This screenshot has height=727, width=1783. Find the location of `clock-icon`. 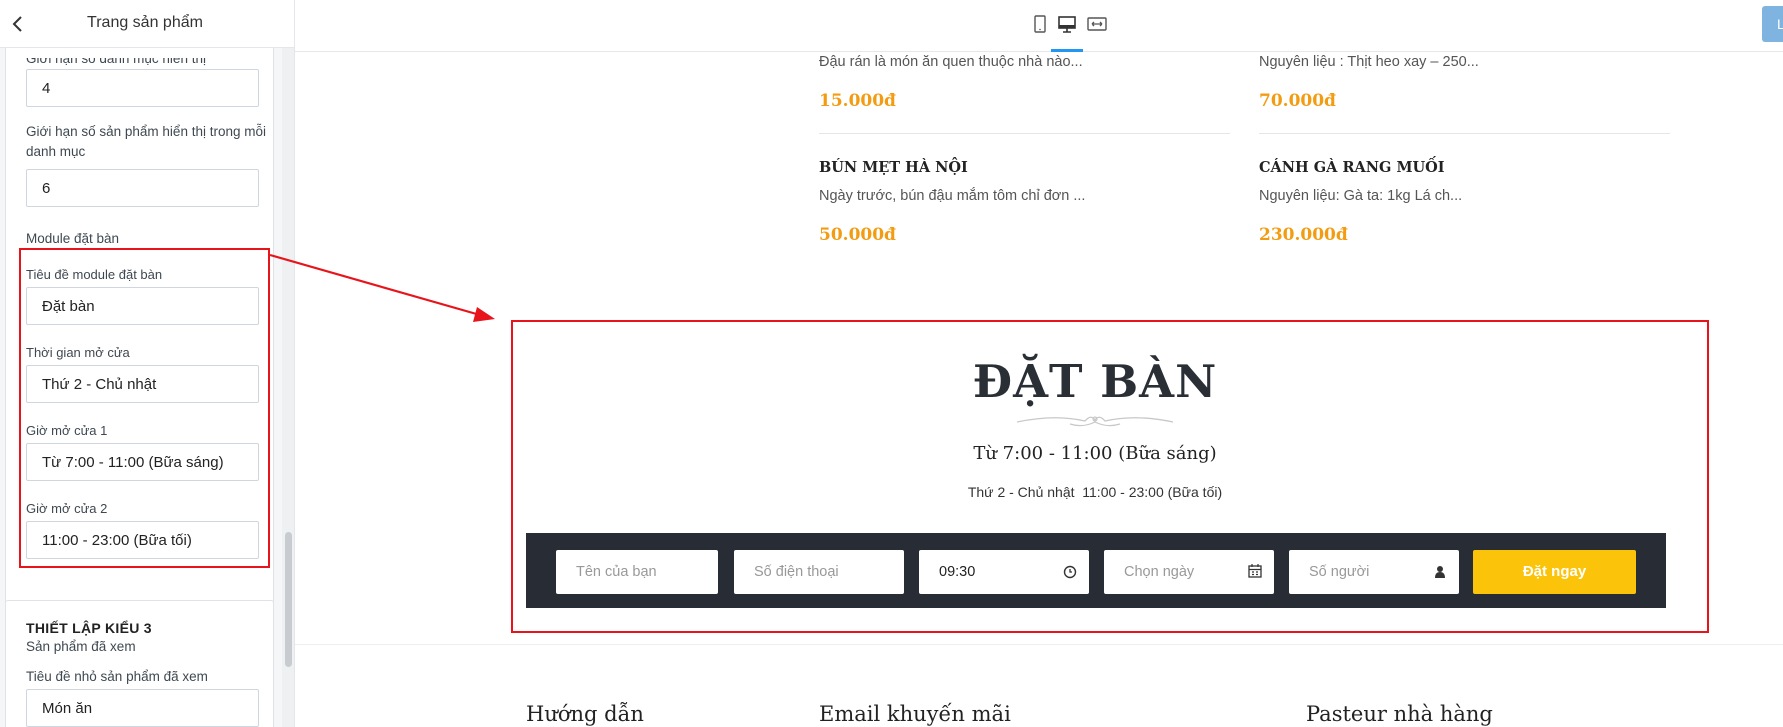

clock-icon is located at coordinates (1070, 580).